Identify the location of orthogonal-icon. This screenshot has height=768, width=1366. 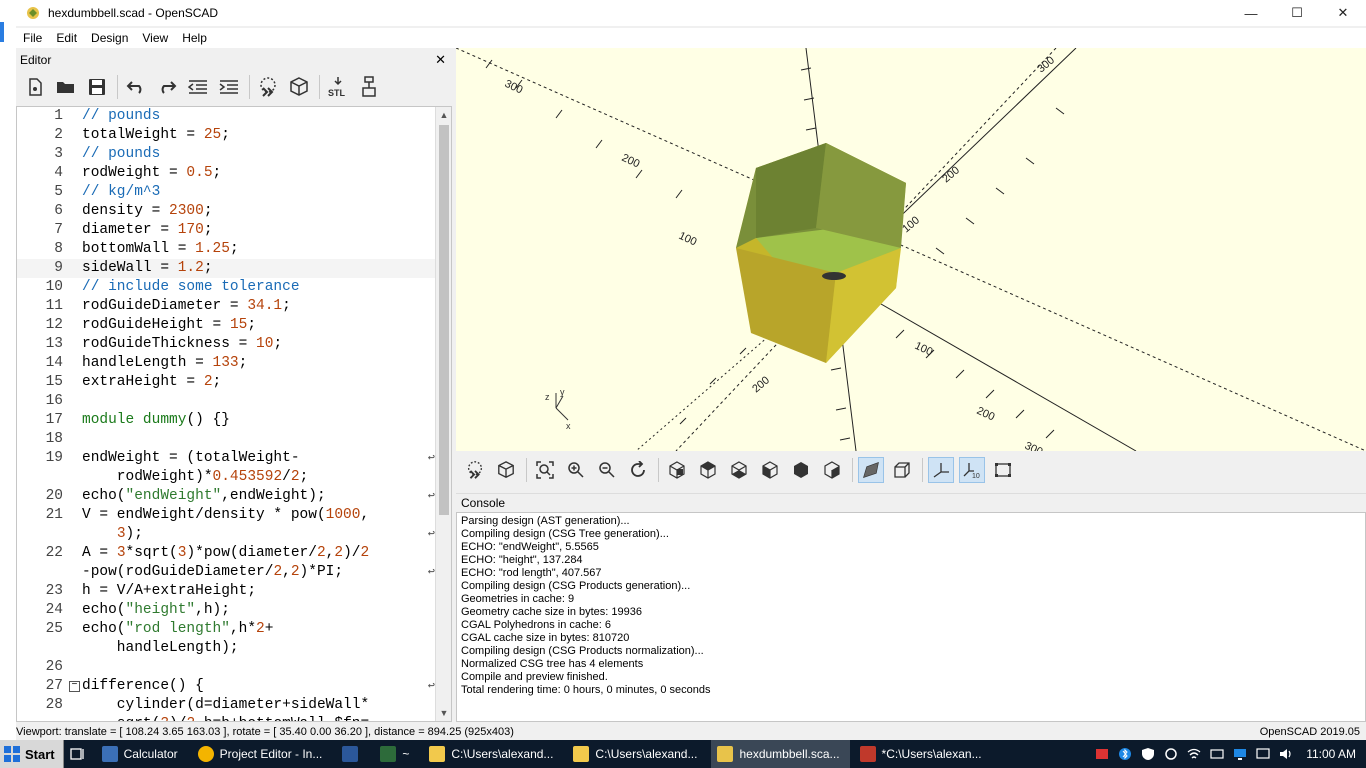
(902, 470).